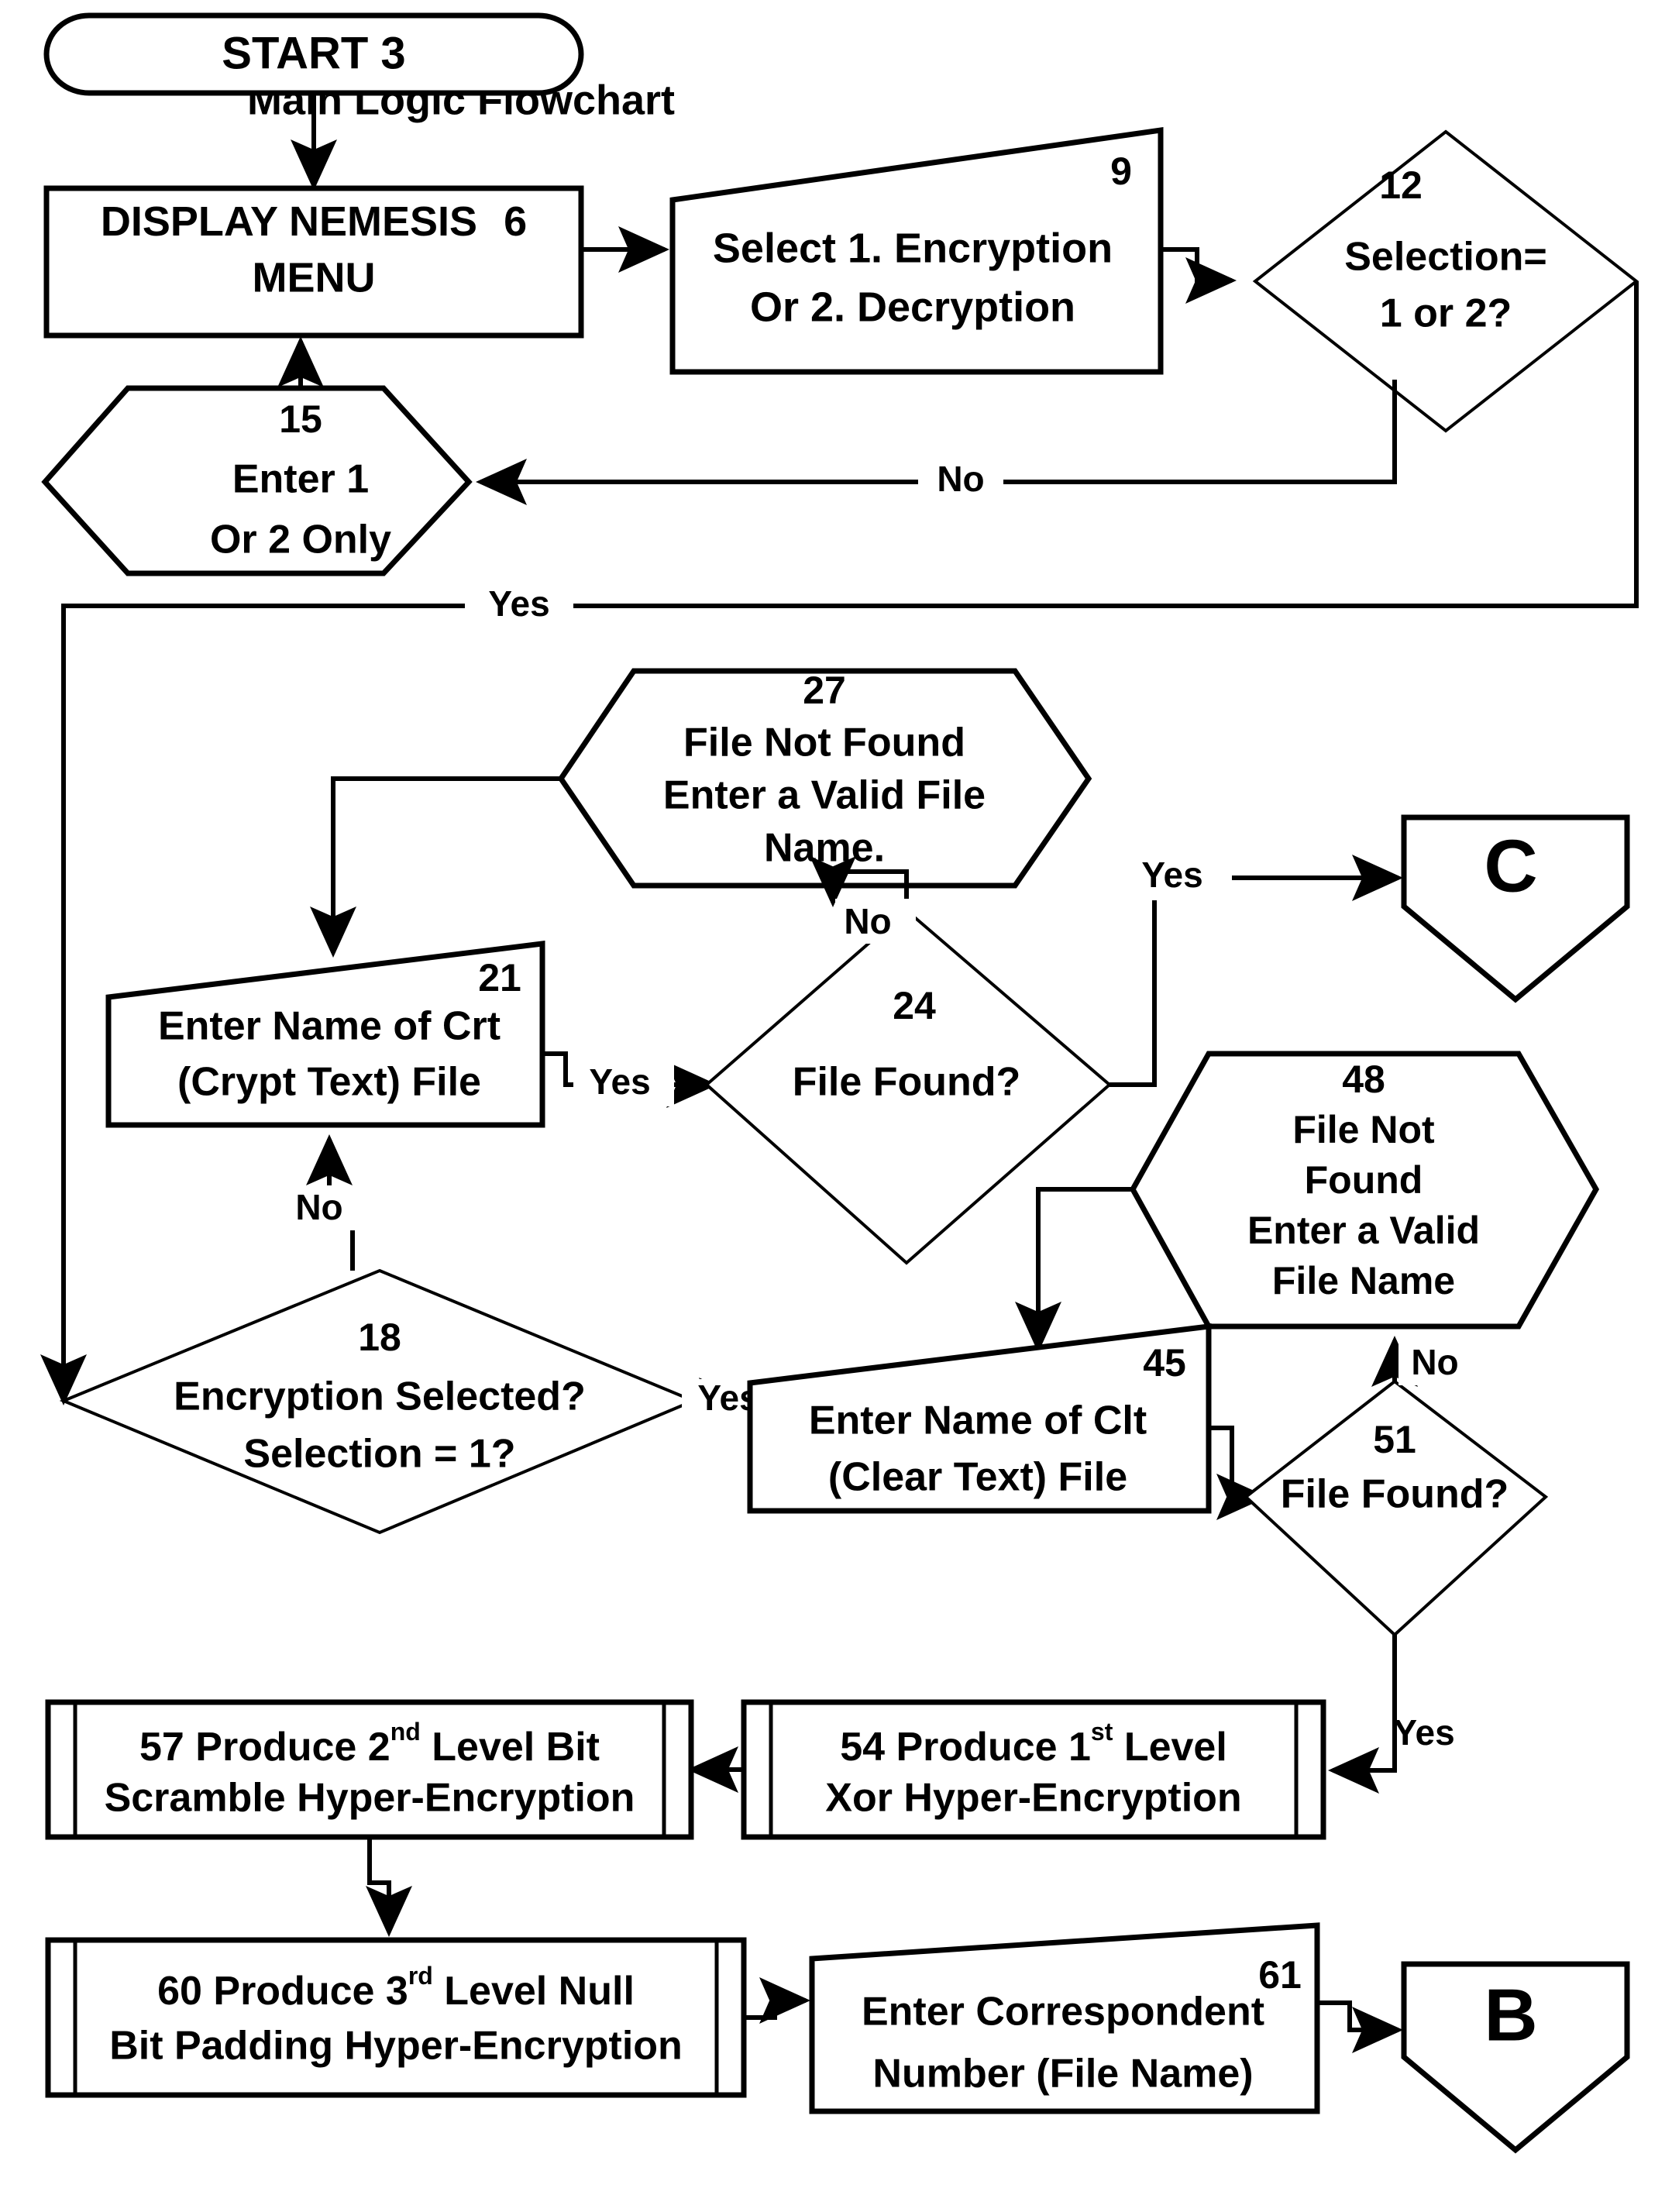 The height and width of the screenshot is (2212, 1672). Describe the element at coordinates (380, 1396) in the screenshot. I see `node-encryption-selected-line1: Encryption Selected?` at that location.